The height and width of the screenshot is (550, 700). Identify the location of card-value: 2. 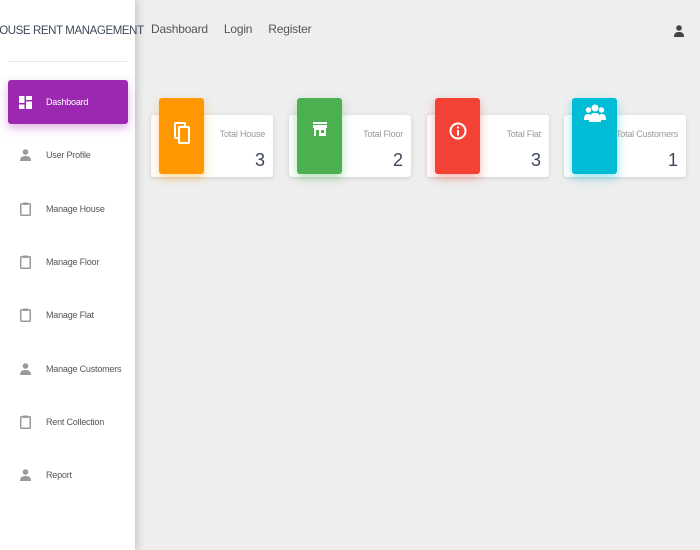
(397, 160).